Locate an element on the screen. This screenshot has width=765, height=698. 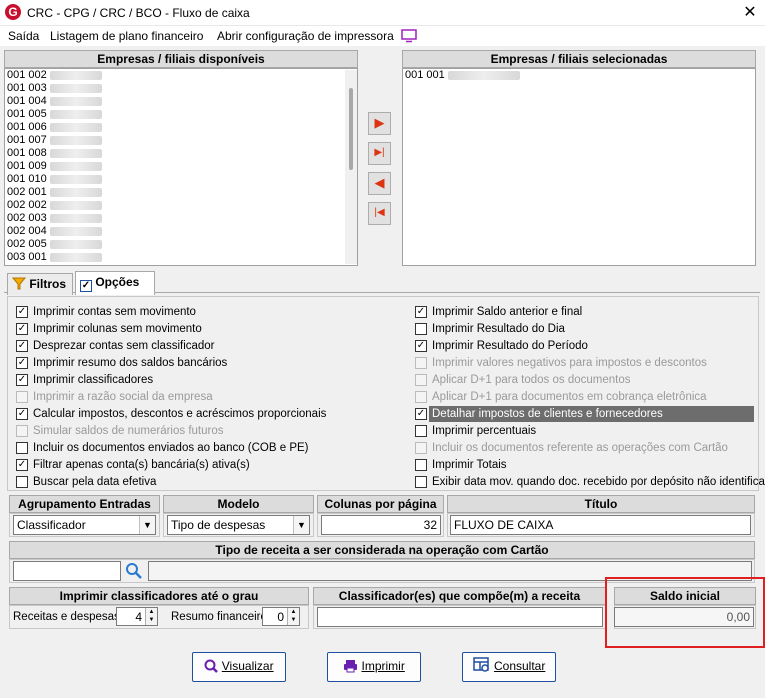
list-item-code: 001 009 is located at coordinates (27, 166).